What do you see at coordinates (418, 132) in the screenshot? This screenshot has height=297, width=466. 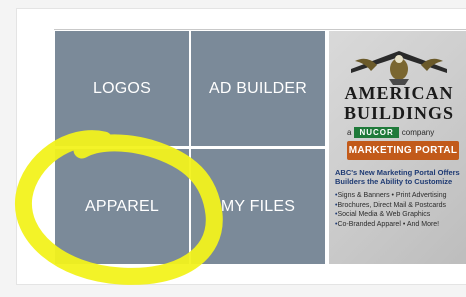 I see `nucor-suffix: company` at bounding box center [418, 132].